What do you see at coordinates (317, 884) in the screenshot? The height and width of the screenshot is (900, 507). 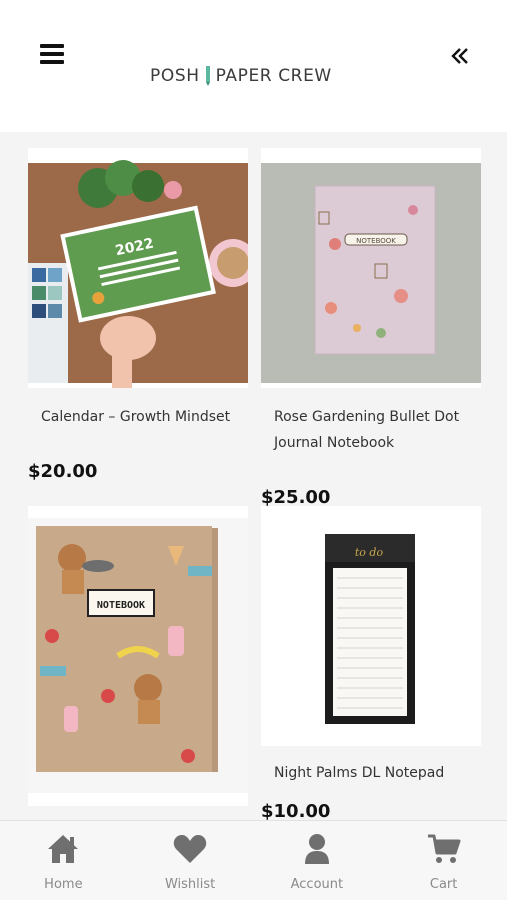 I see `tab-account-label: Account` at bounding box center [317, 884].